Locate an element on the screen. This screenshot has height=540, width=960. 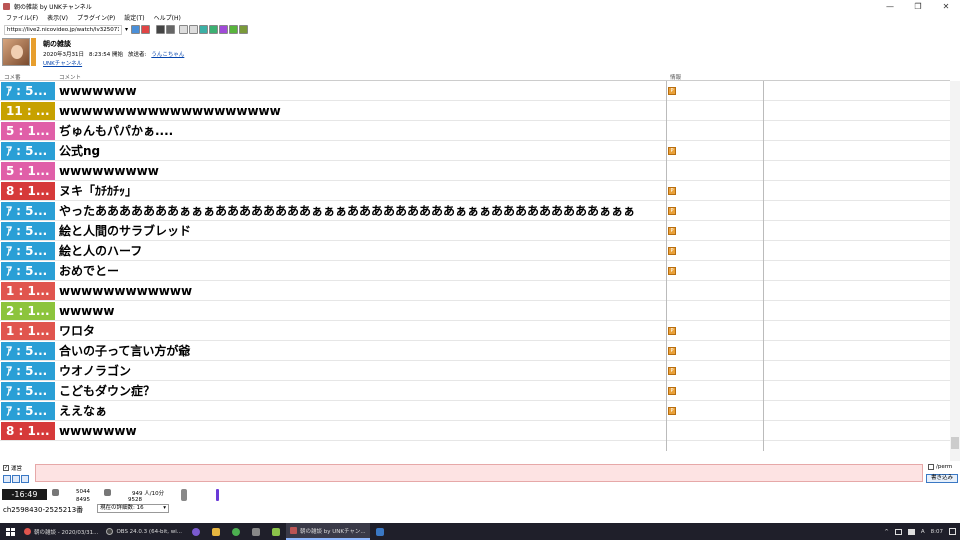
disconnect-icon is located at coordinates (146, 29).